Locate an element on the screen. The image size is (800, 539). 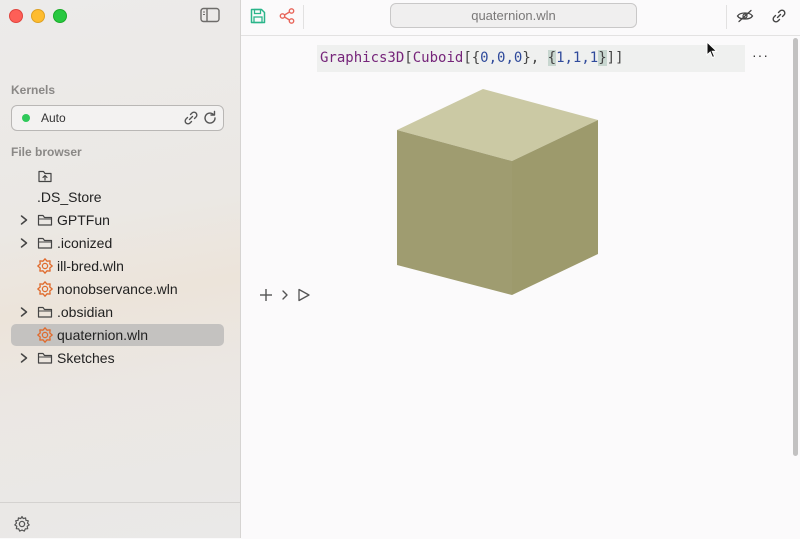
folder-item-iconized: .iconized is located at coordinates (117, 243).